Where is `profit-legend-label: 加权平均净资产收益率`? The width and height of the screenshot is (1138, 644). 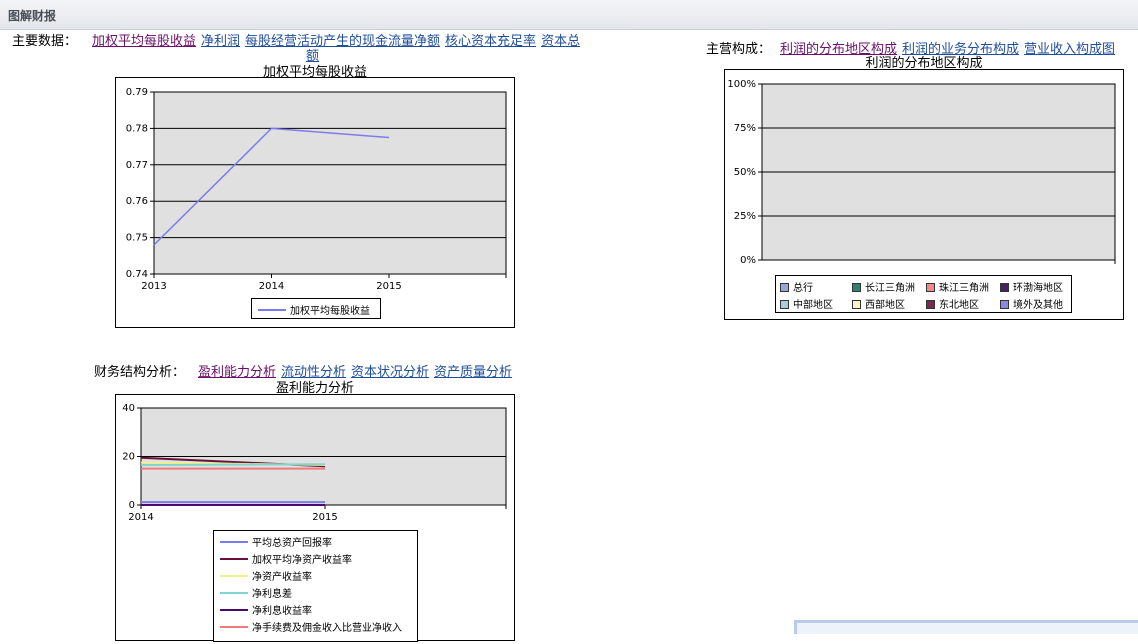 profit-legend-label: 加权平均净资产收益率 is located at coordinates (302, 560).